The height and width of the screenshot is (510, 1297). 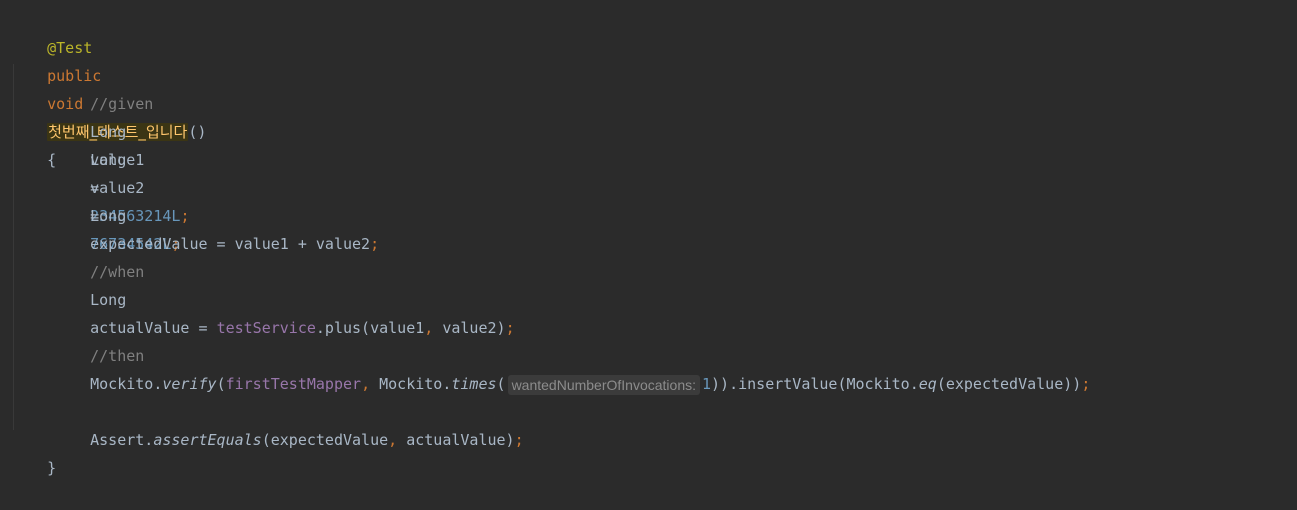 I want to click on code-line-signature: public void 첫번째_테스트_입니다() {, so click(x=108, y=101).